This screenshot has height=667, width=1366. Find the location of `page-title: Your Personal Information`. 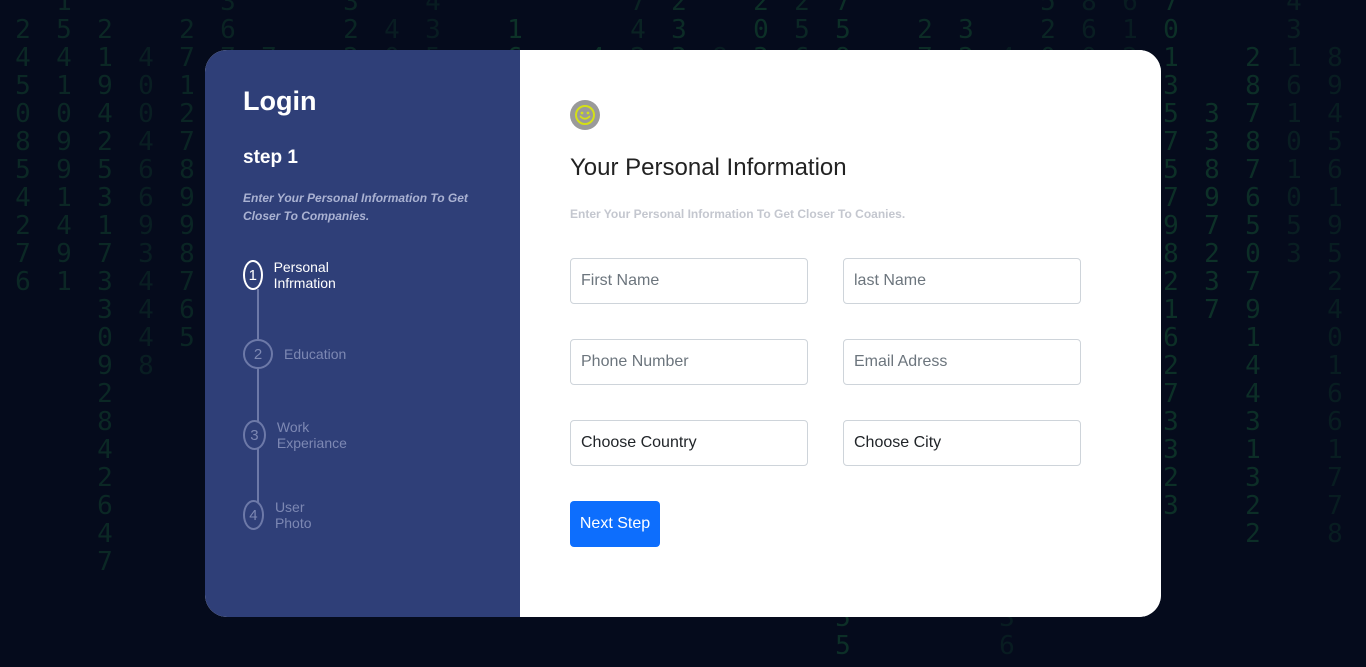

page-title: Your Personal Information is located at coordinates (708, 167).